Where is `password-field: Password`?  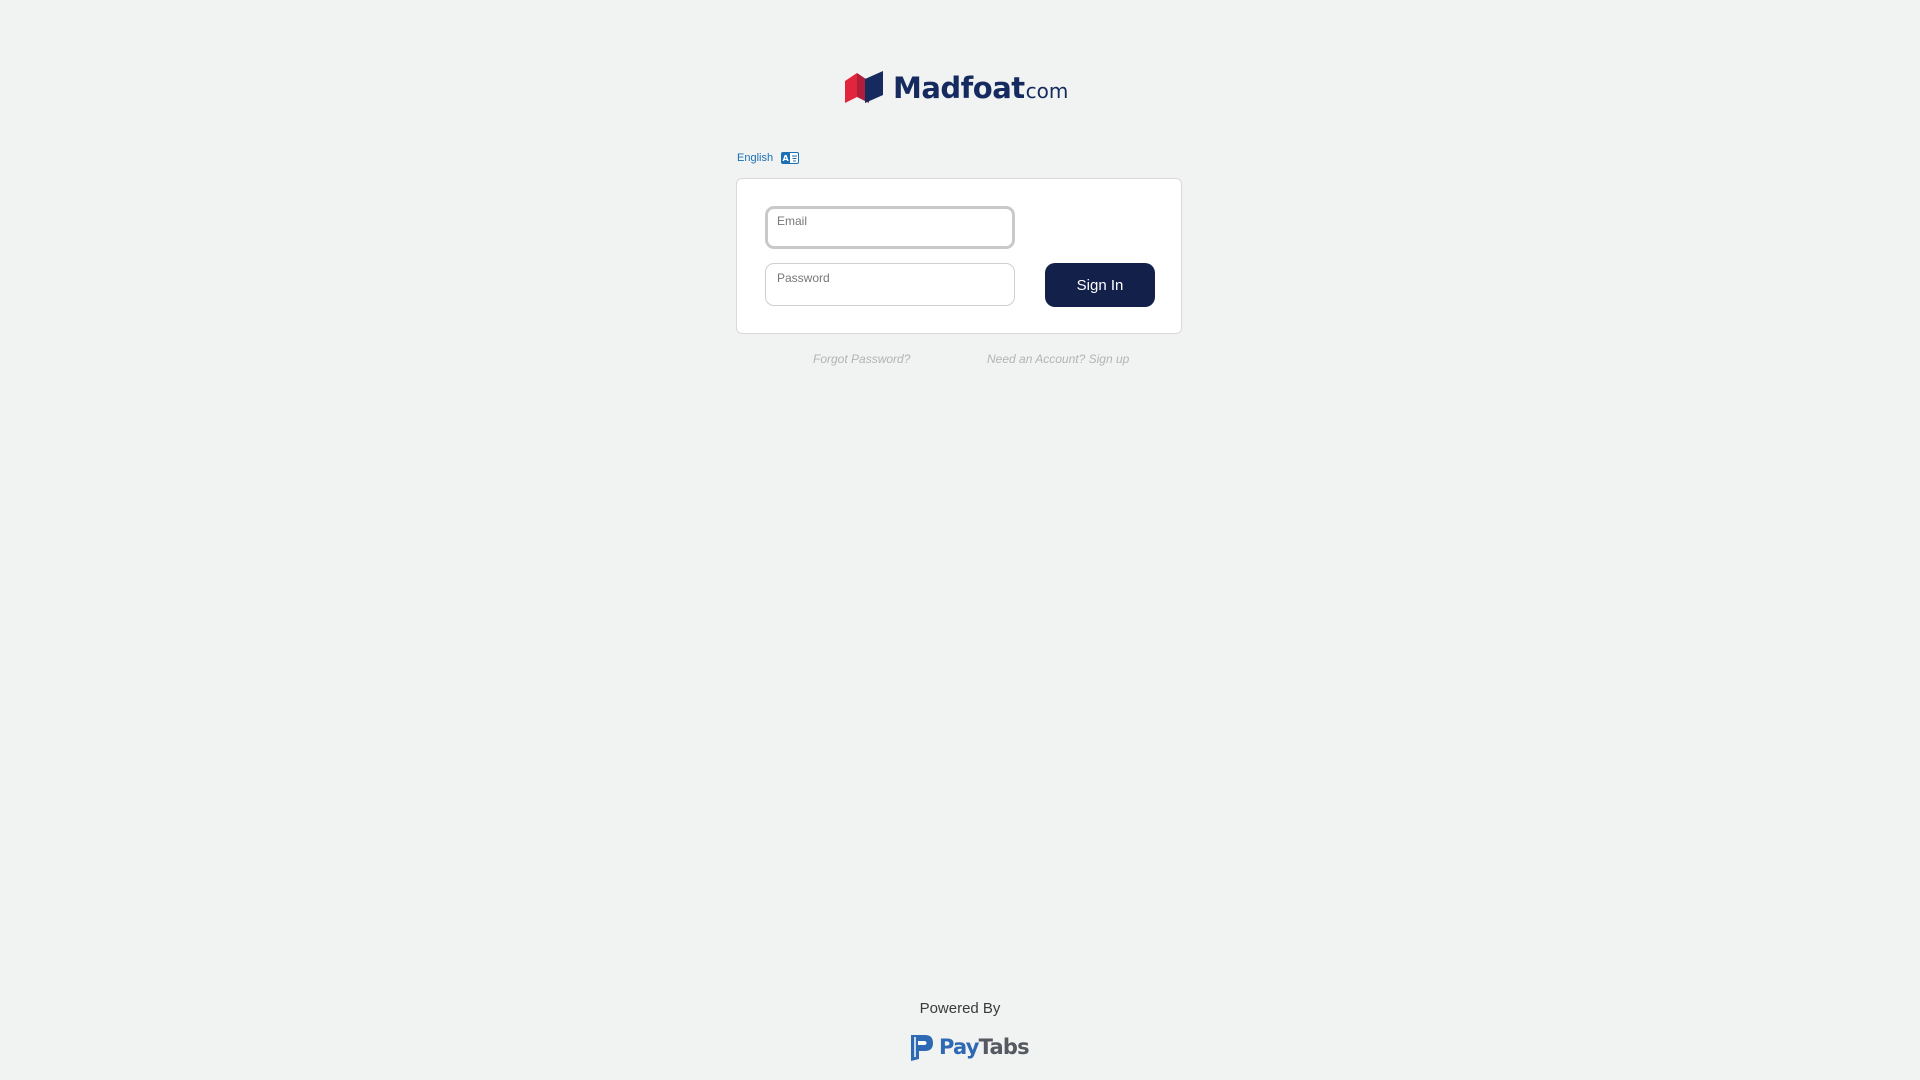
password-field: Password is located at coordinates (890, 284).